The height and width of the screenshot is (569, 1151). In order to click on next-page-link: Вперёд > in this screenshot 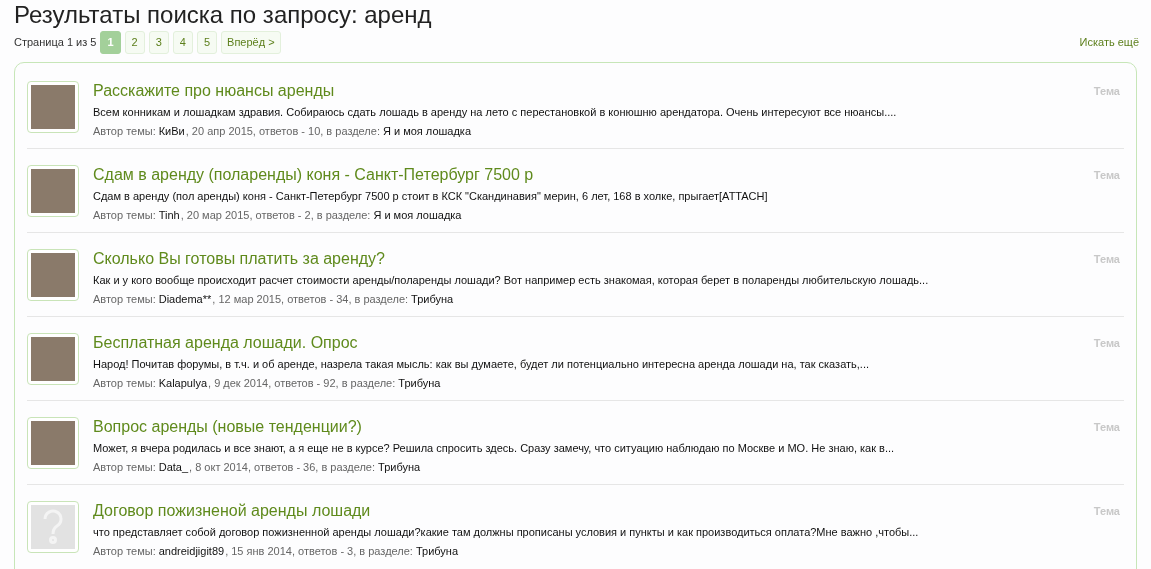, I will do `click(251, 42)`.